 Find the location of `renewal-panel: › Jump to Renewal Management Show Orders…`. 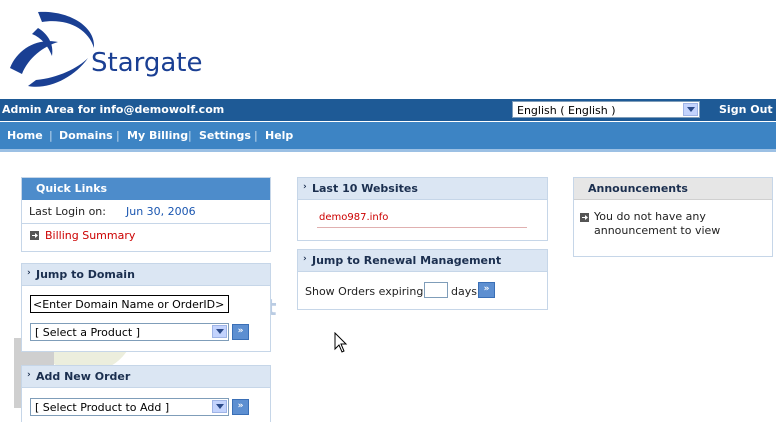

renewal-panel: › Jump to Renewal Management Show Orders… is located at coordinates (422, 279).